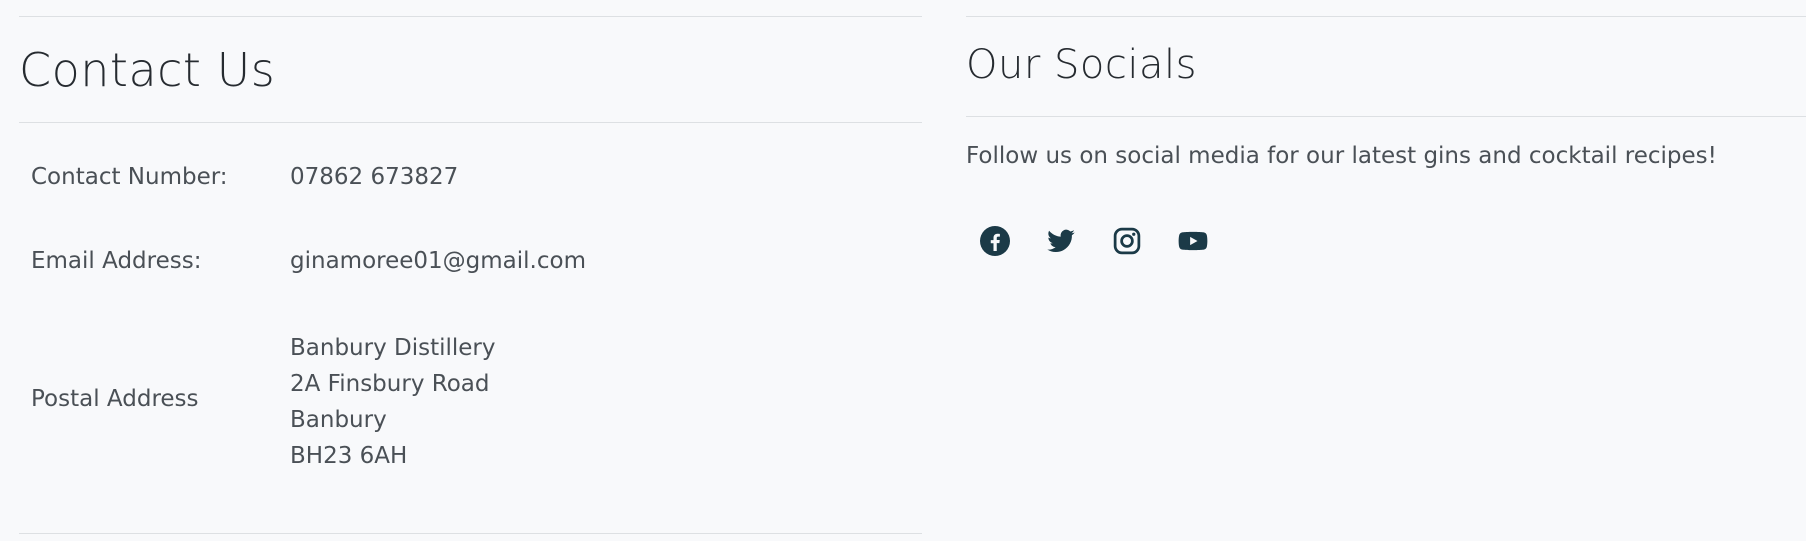 The image size is (1806, 541). What do you see at coordinates (470, 122) in the screenshot?
I see `title-divider-left` at bounding box center [470, 122].